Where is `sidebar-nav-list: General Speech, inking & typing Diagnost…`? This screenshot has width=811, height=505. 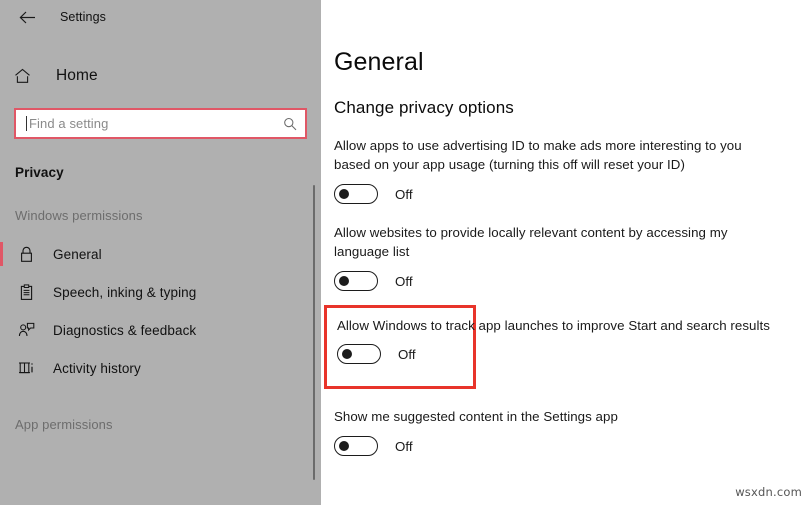 sidebar-nav-list: General Speech, inking & typing Diagnost… is located at coordinates (160, 311).